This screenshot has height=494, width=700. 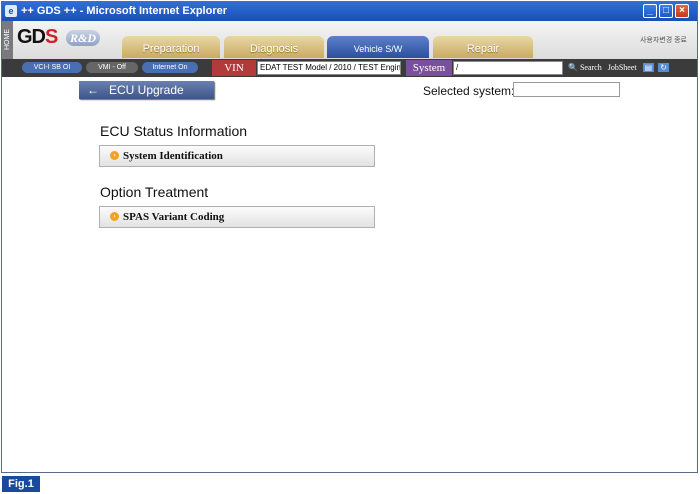 What do you see at coordinates (573, 67) in the screenshot?
I see `search-icon: 🔍` at bounding box center [573, 67].